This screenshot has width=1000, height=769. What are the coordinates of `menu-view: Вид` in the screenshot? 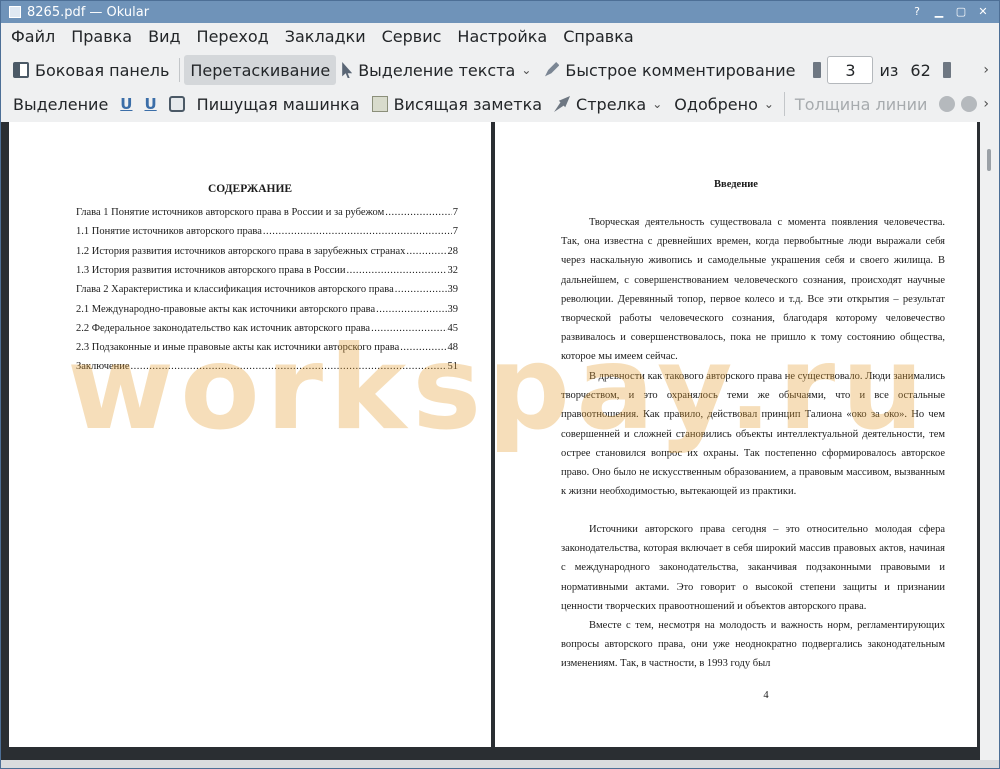 It's located at (164, 37).